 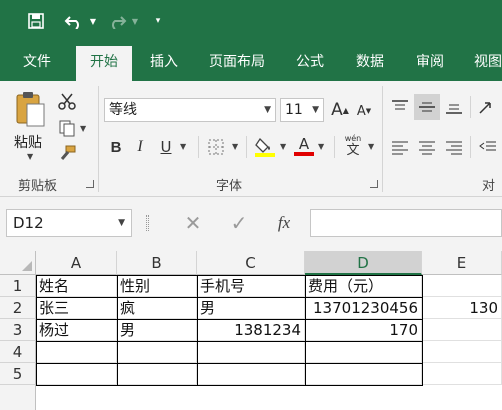 I want to click on row-header-2: 2, so click(x=18, y=308).